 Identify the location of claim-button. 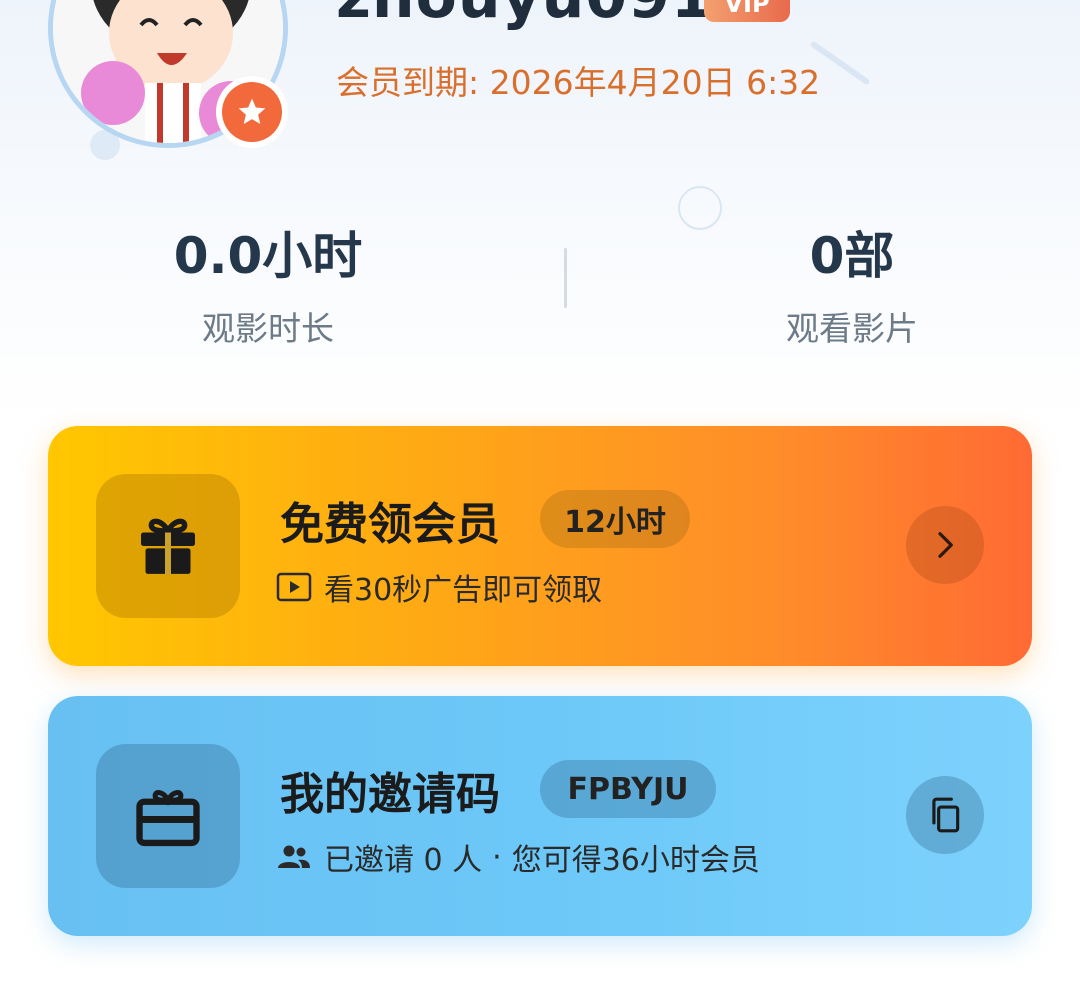
(945, 545).